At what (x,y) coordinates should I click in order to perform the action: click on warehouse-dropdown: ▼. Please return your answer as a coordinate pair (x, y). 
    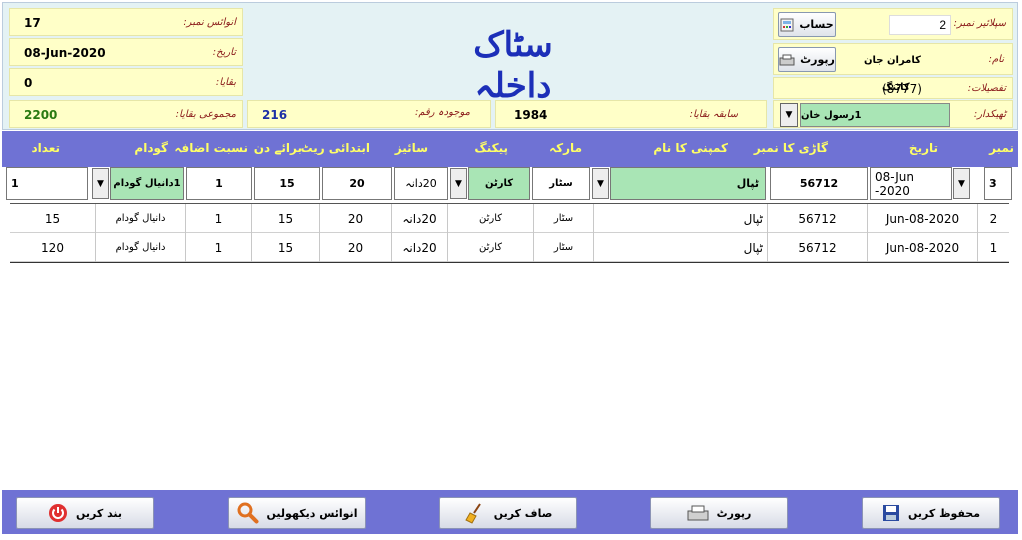
    Looking at the image, I should click on (100, 183).